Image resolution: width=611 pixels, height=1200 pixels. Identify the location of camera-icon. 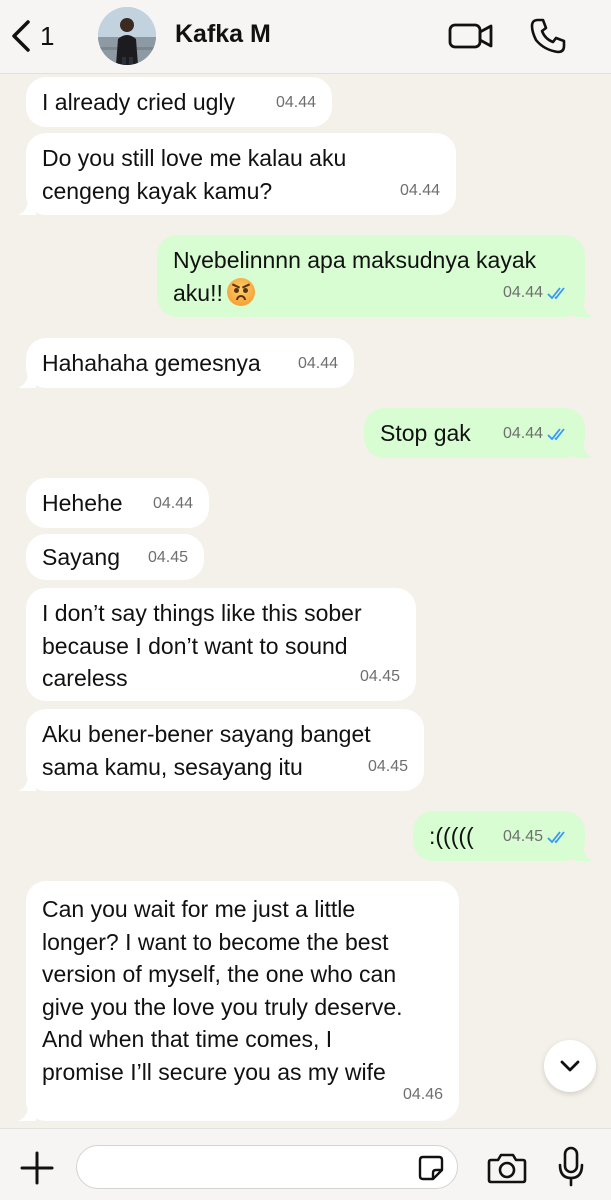
(507, 1168).